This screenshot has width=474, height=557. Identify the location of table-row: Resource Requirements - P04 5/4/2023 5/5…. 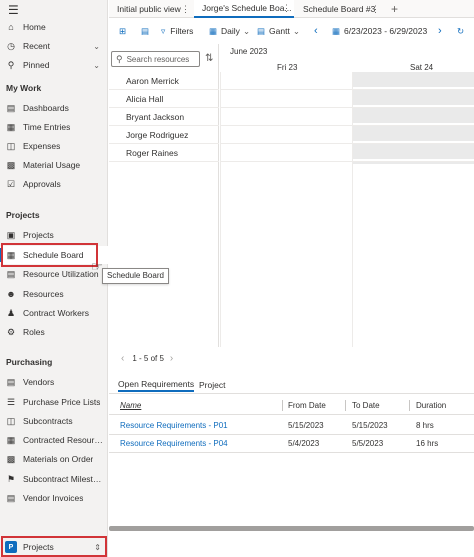
(291, 443).